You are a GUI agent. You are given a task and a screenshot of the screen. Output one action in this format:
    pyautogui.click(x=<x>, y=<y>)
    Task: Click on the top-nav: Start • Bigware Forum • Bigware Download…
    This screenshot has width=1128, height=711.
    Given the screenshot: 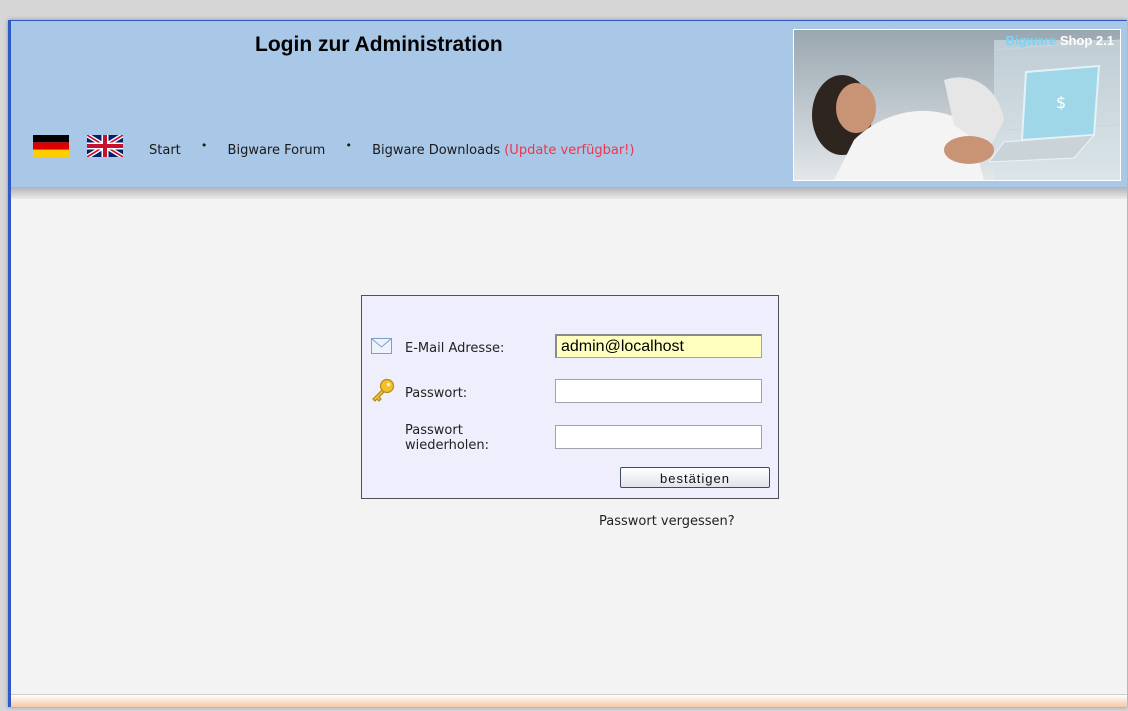 What is the action you would take?
    pyautogui.click(x=391, y=148)
    